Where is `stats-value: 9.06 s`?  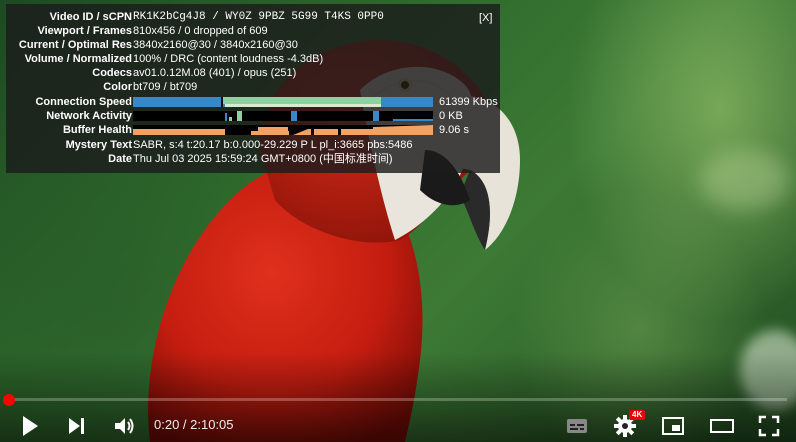 stats-value: 9.06 s is located at coordinates (454, 130).